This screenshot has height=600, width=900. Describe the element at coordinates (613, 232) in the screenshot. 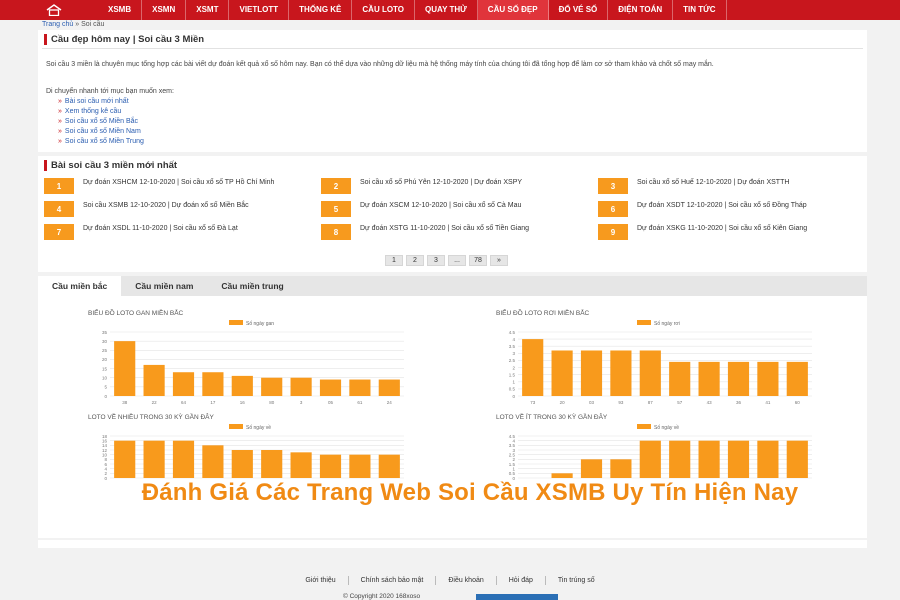

I see `post-number: 9` at that location.